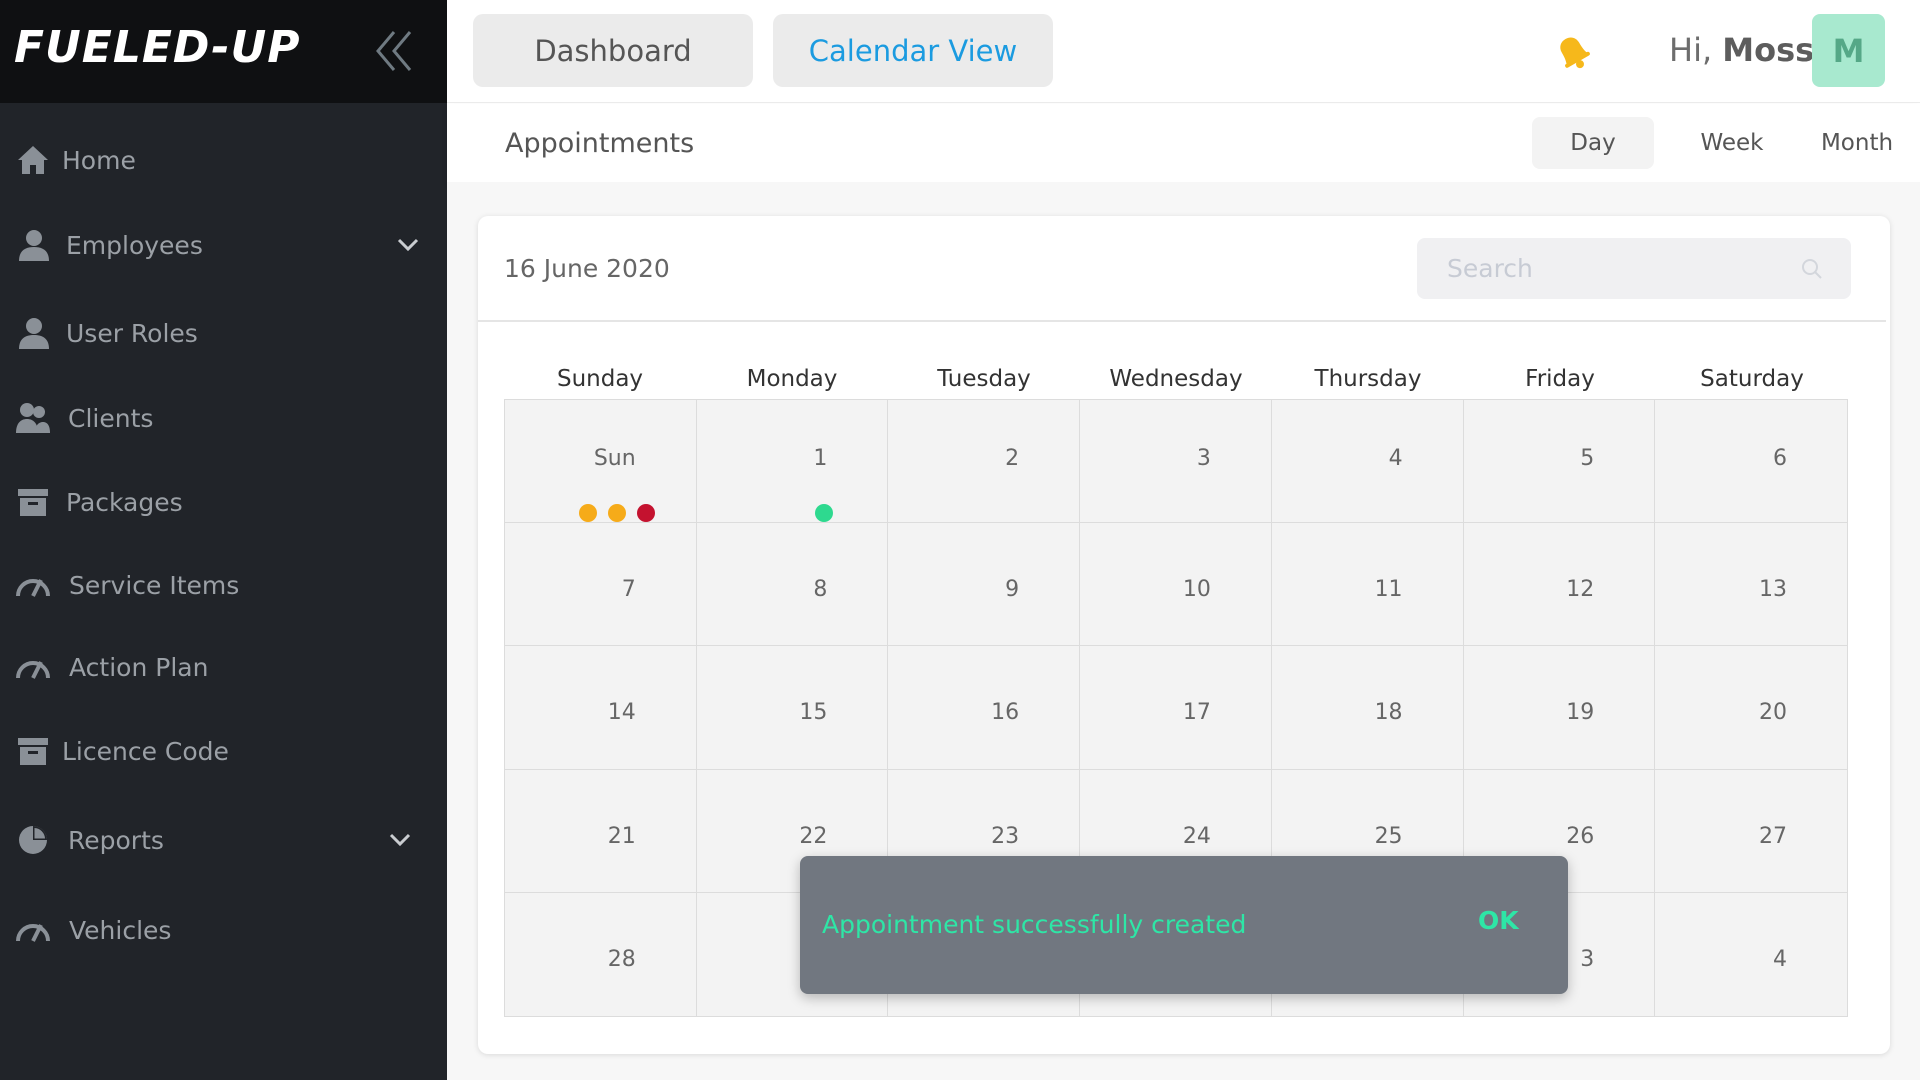 Image resolution: width=1920 pixels, height=1080 pixels. I want to click on search-box, so click(1634, 268).